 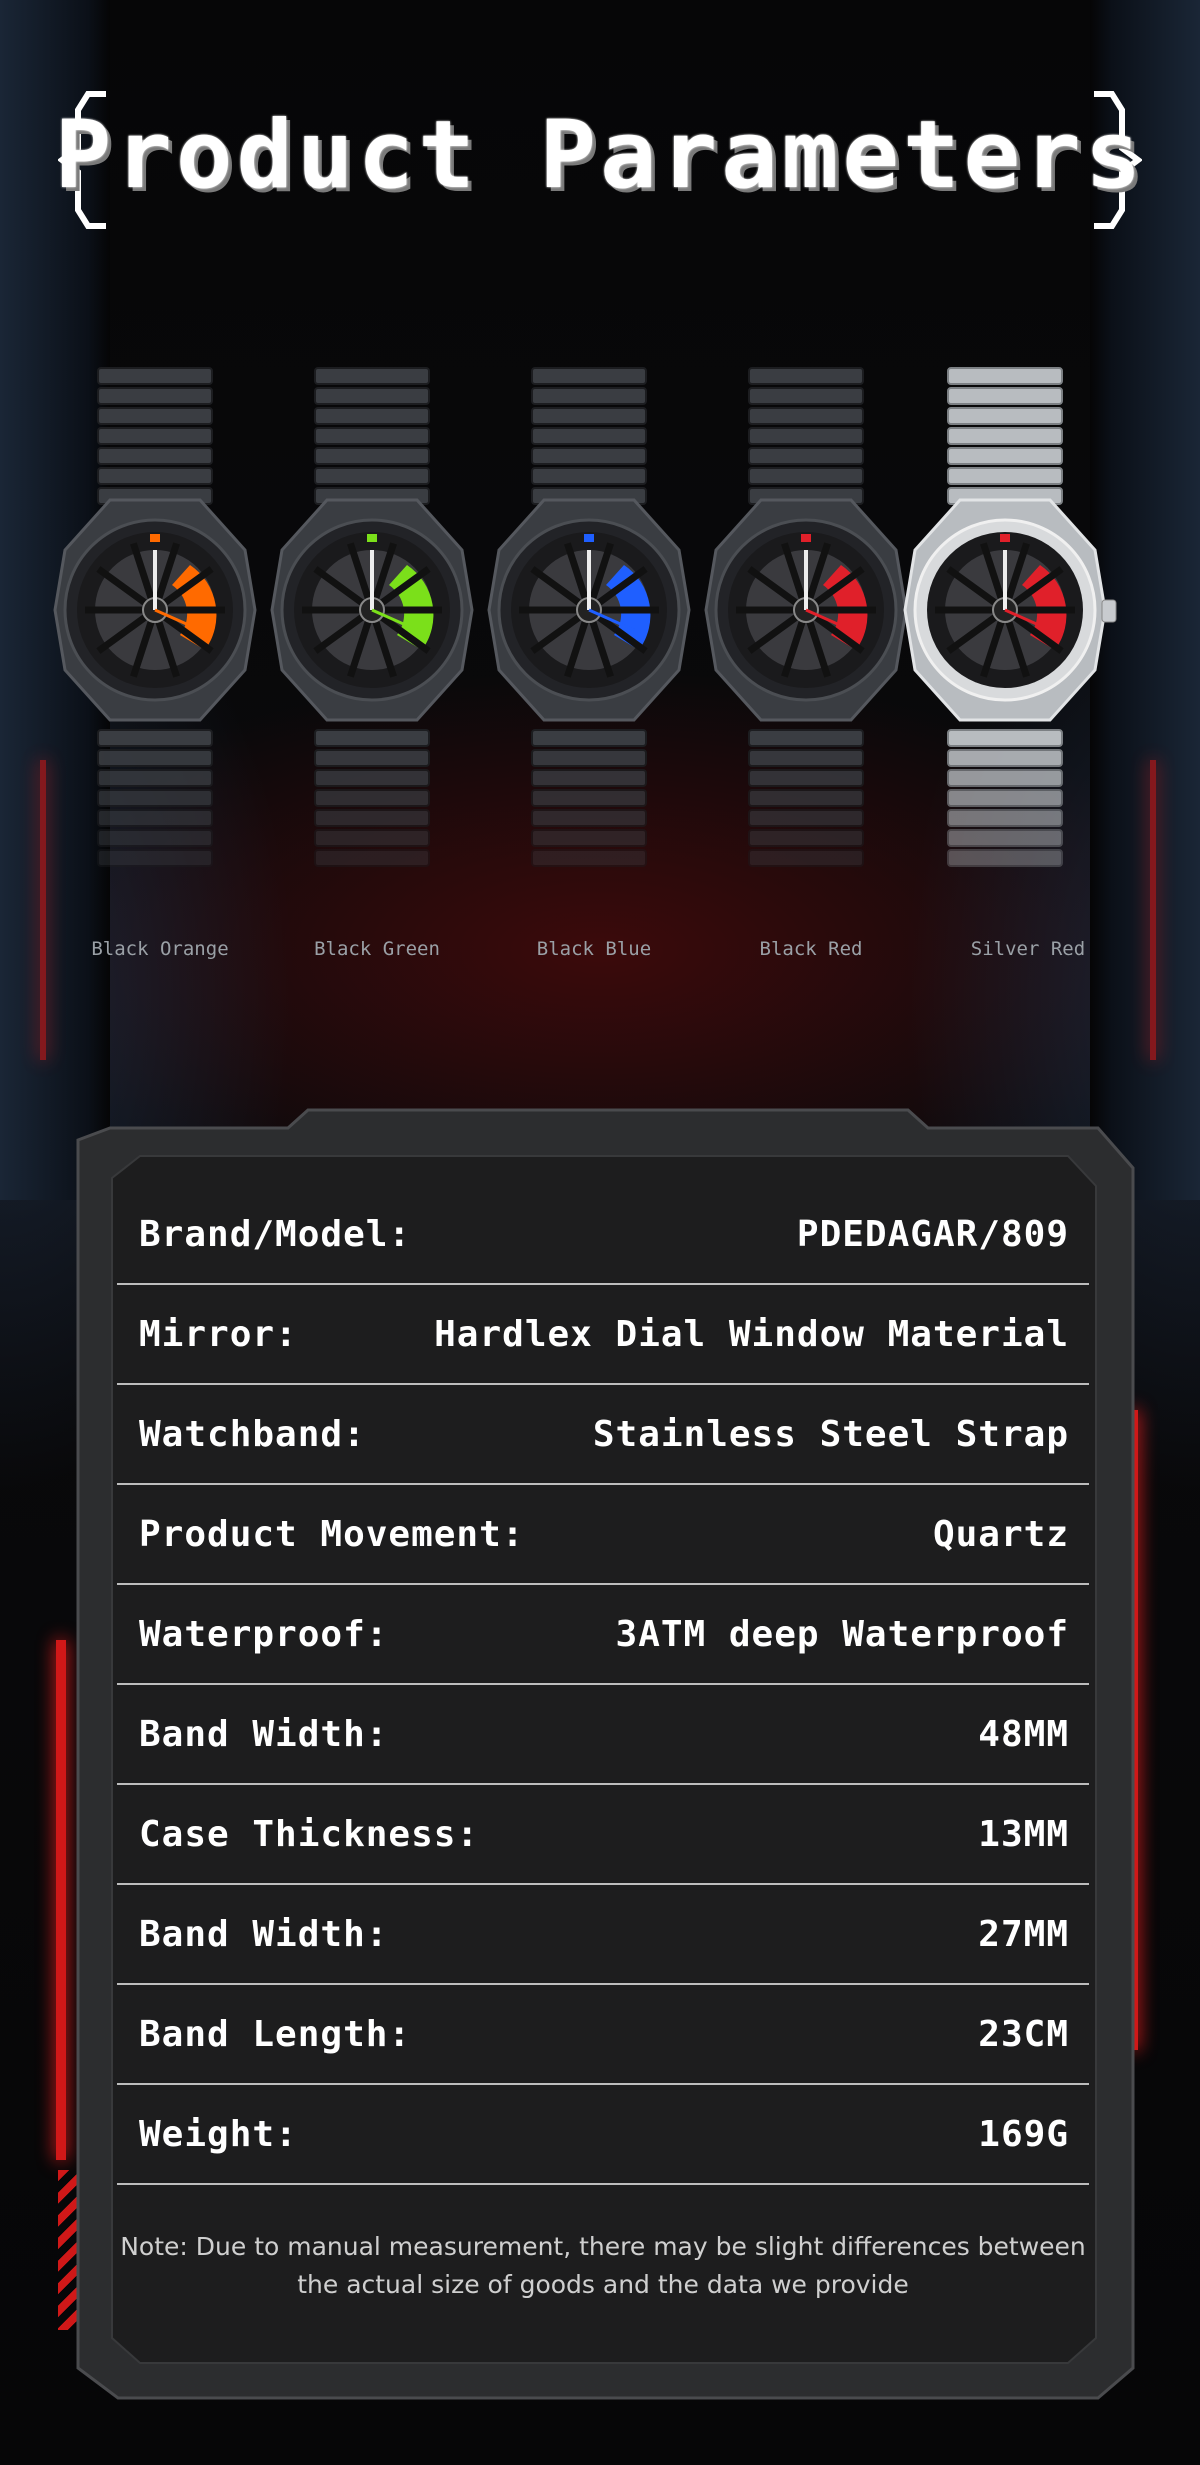 I want to click on spec-value: 3ATM deep Waterproof, so click(x=842, y=1634).